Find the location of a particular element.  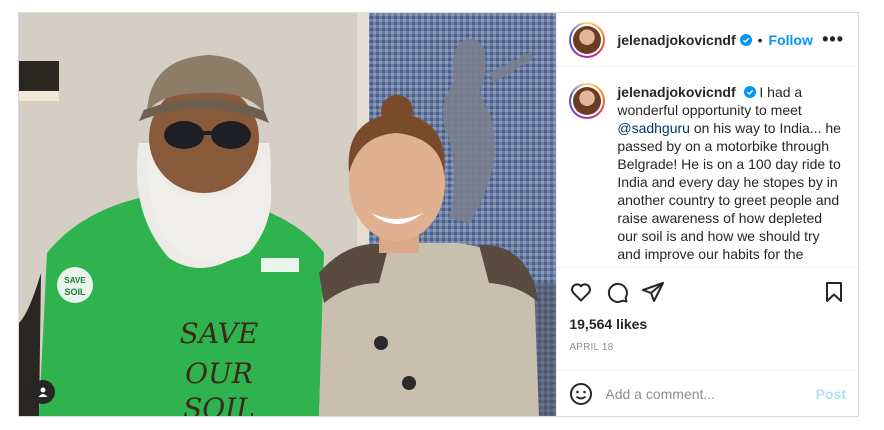

follow-button: Follow is located at coordinates (791, 40).